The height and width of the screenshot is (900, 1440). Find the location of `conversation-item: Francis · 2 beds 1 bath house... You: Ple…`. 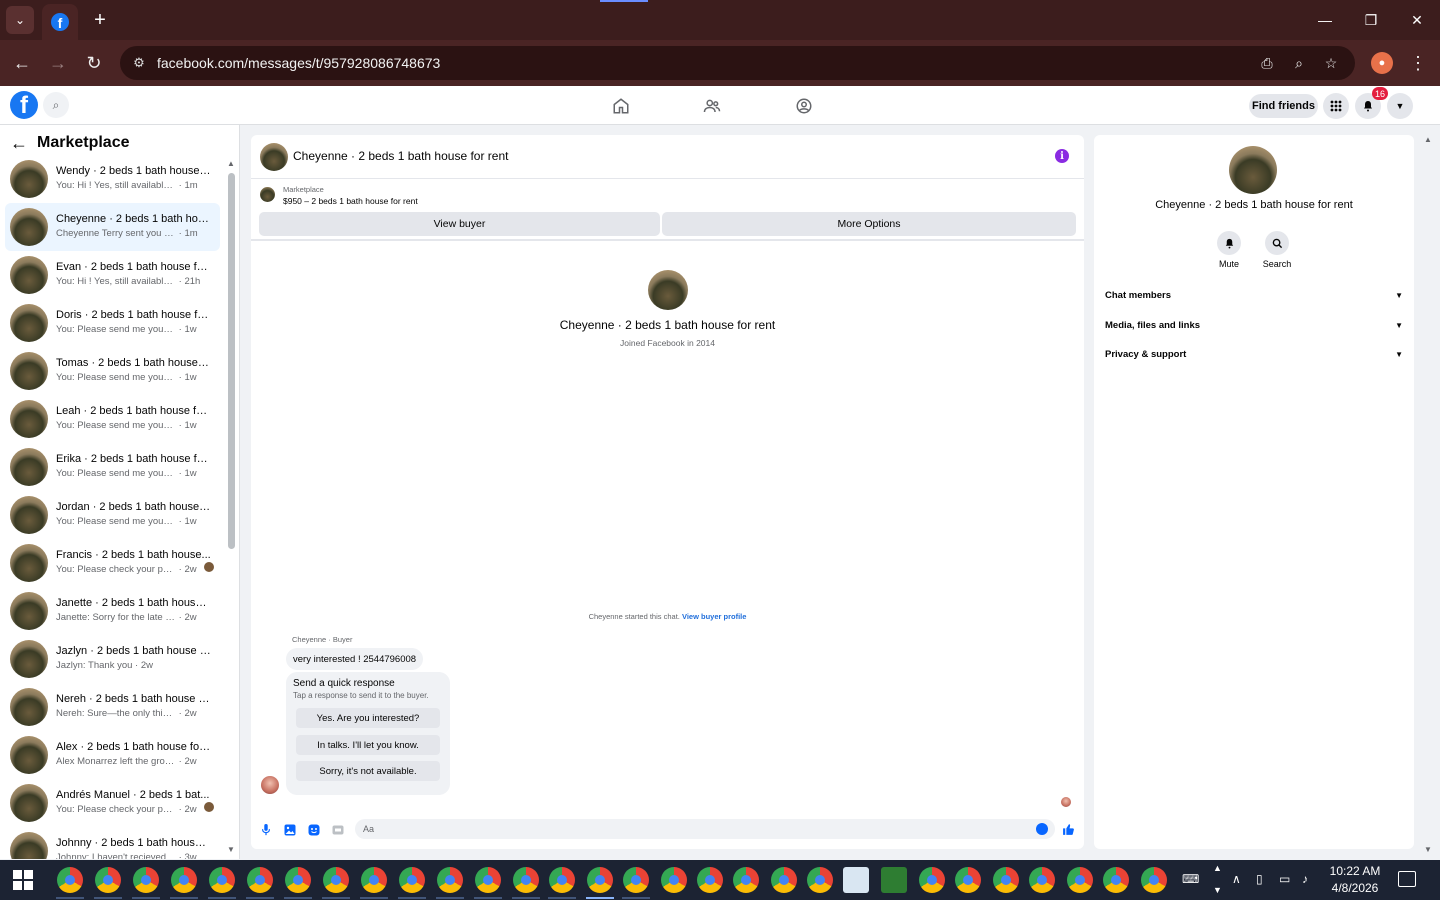

conversation-item: Francis · 2 beds 1 bath house... You: Ple… is located at coordinates (112, 563).